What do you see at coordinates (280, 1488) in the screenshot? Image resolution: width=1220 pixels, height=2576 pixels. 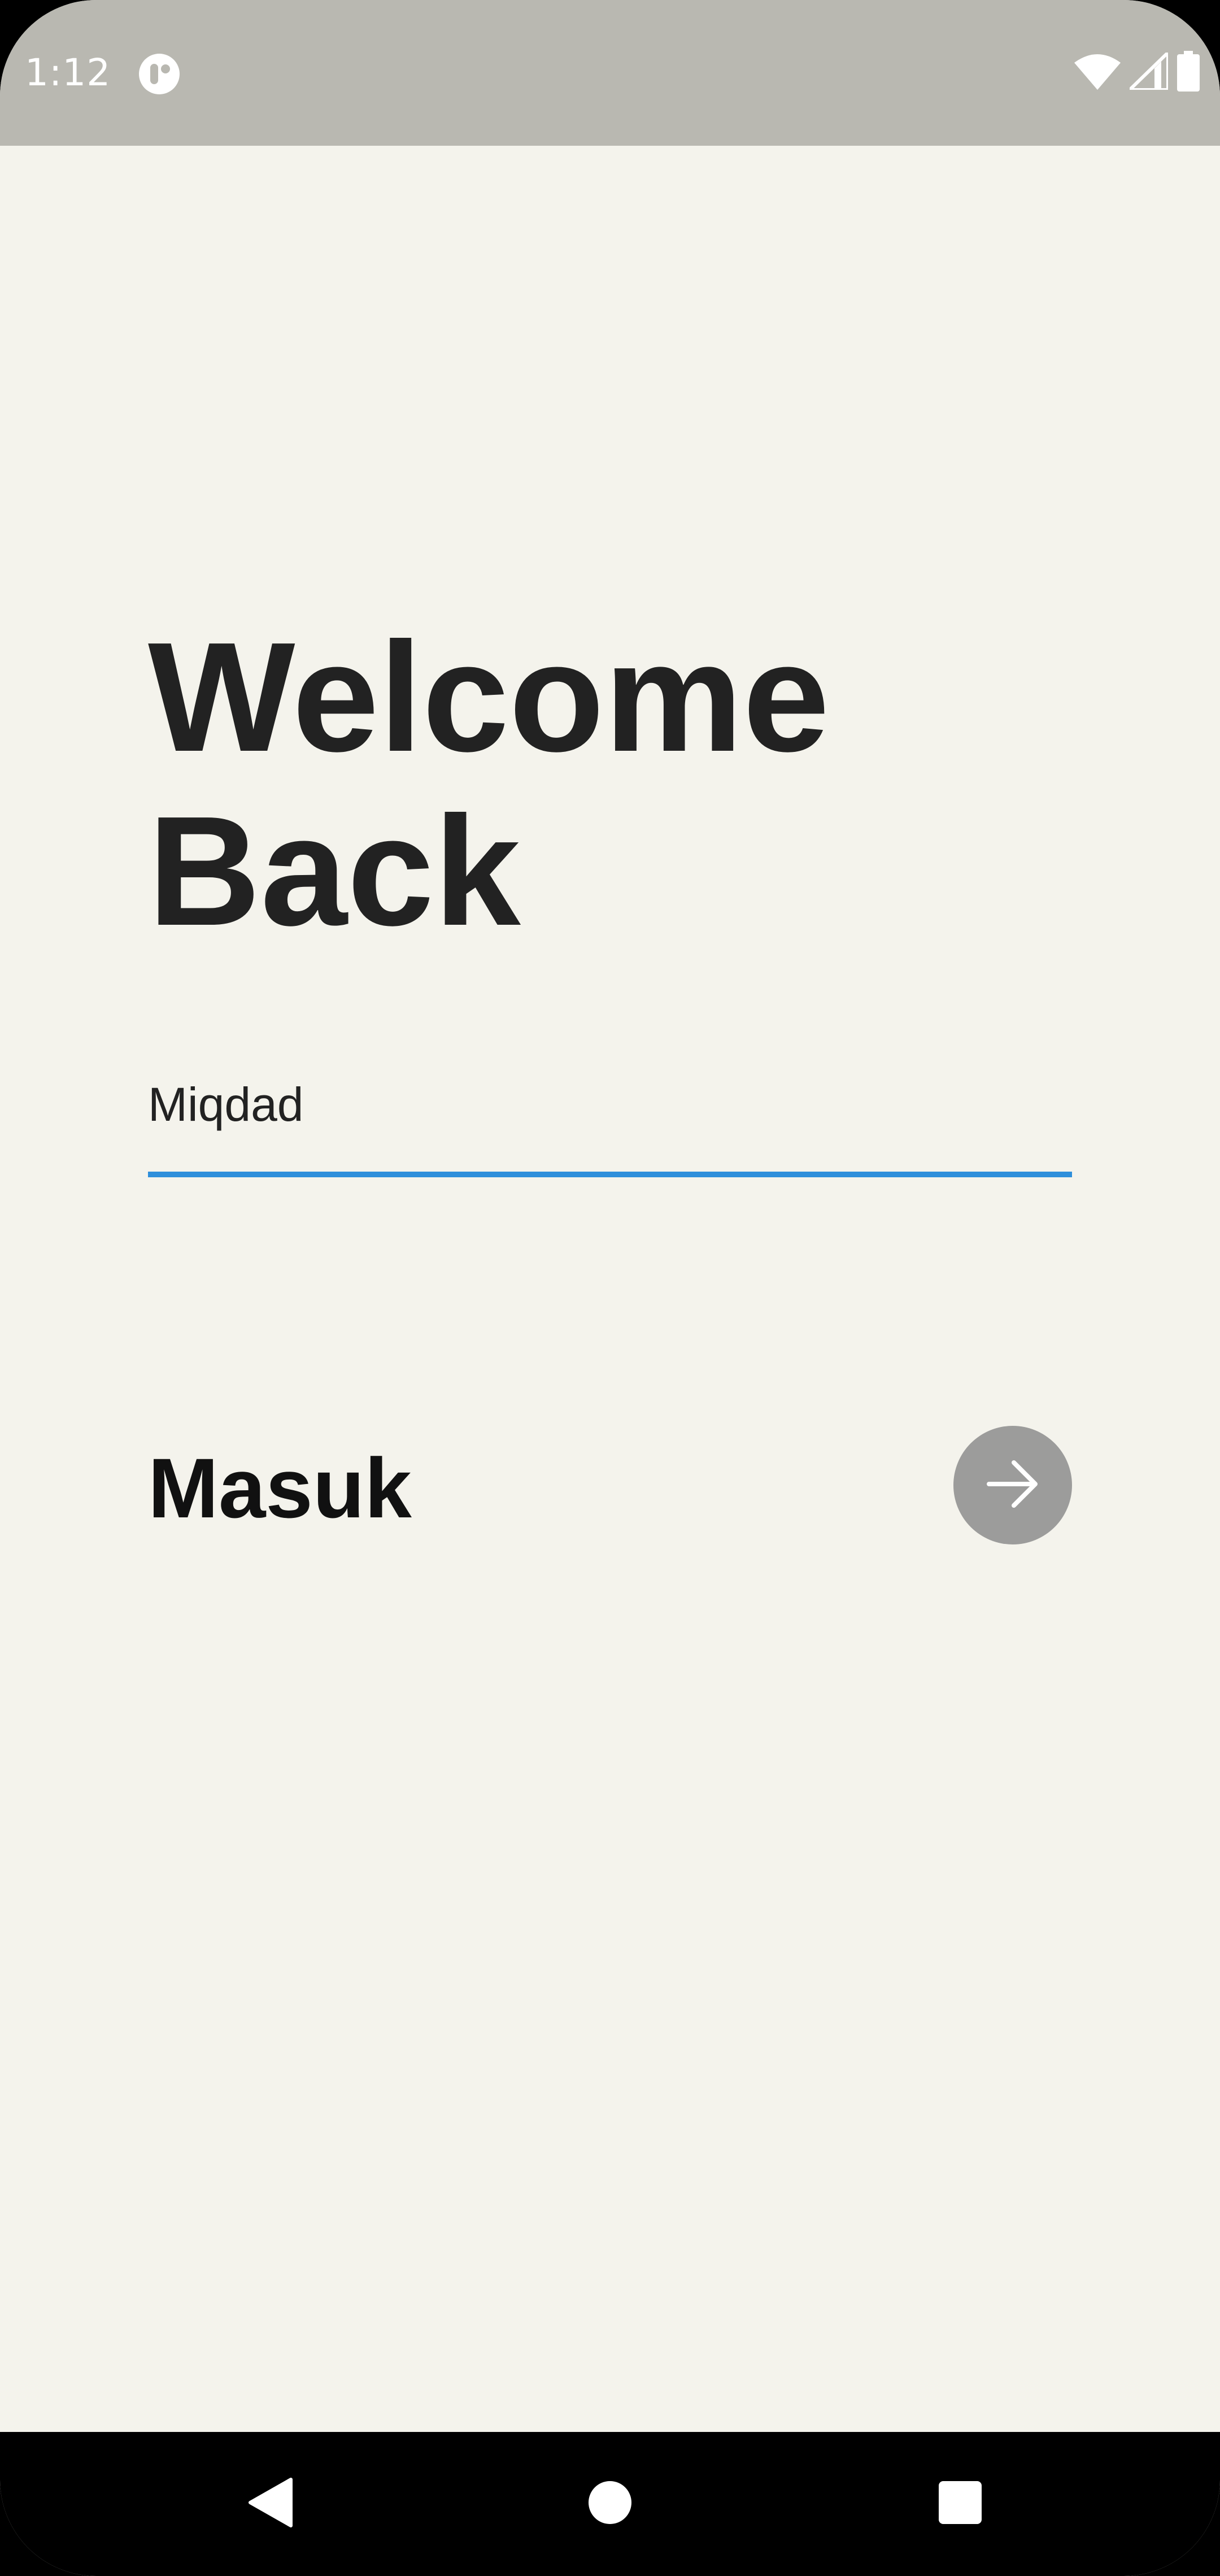 I see `login-label: Masuk` at bounding box center [280, 1488].